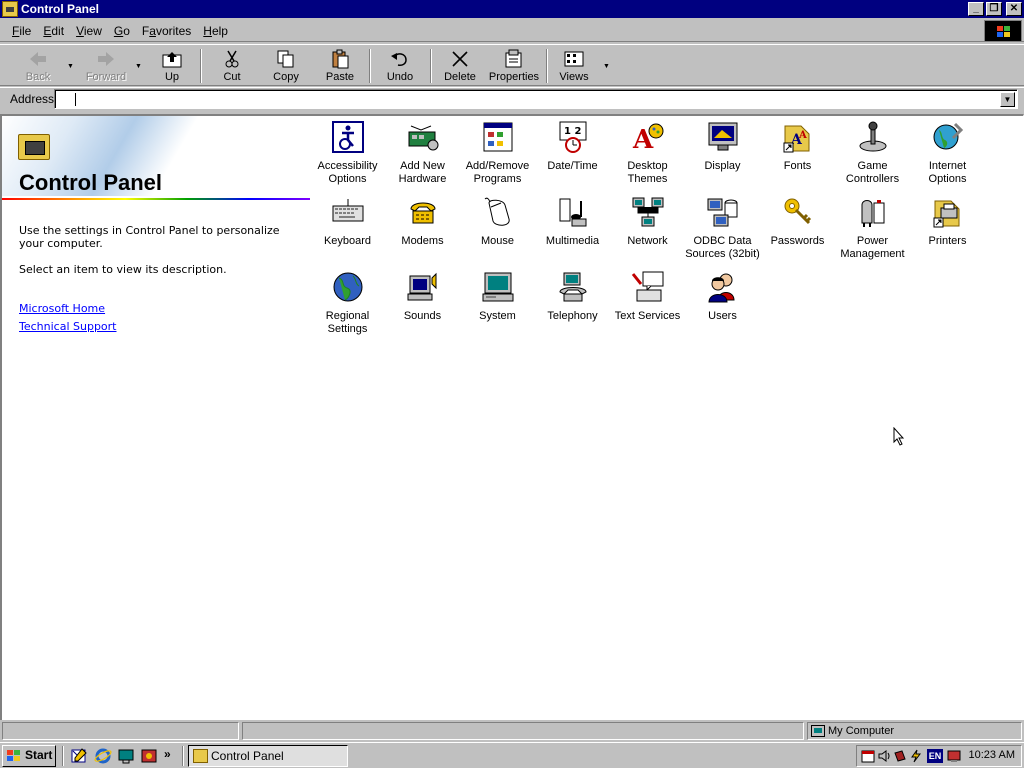 The width and height of the screenshot is (1024, 768). Describe the element at coordinates (574, 77) in the screenshot. I see `views-label: Views` at that location.